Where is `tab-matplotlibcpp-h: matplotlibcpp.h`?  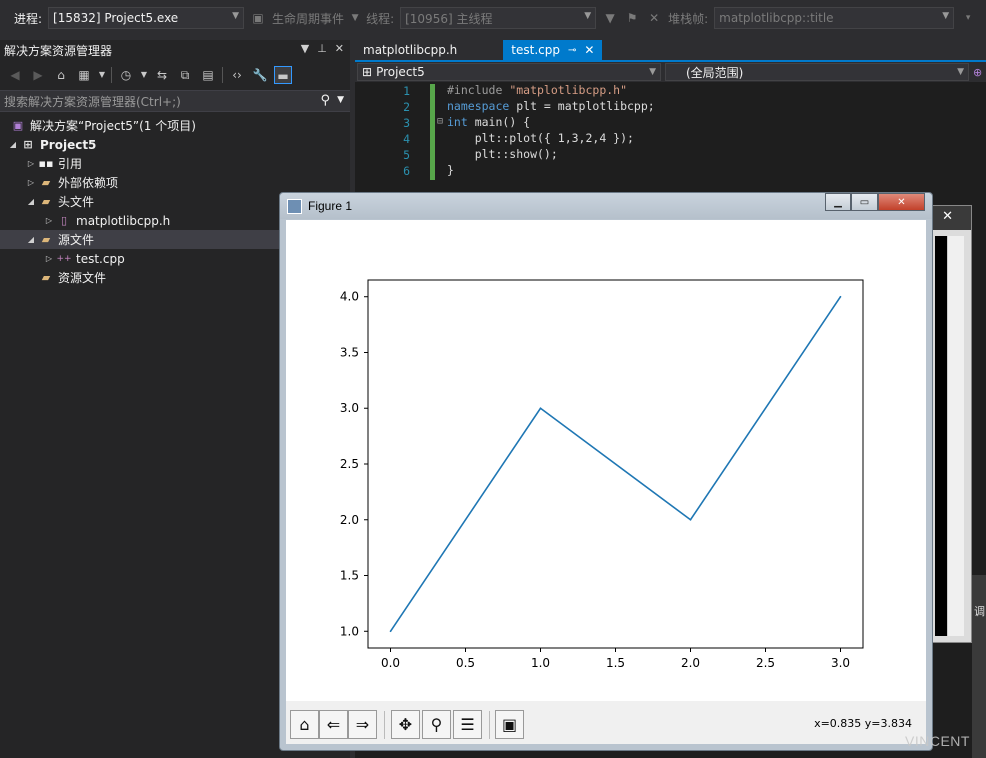
tab-matplotlibcpp-h: matplotlibcpp.h is located at coordinates (410, 50).